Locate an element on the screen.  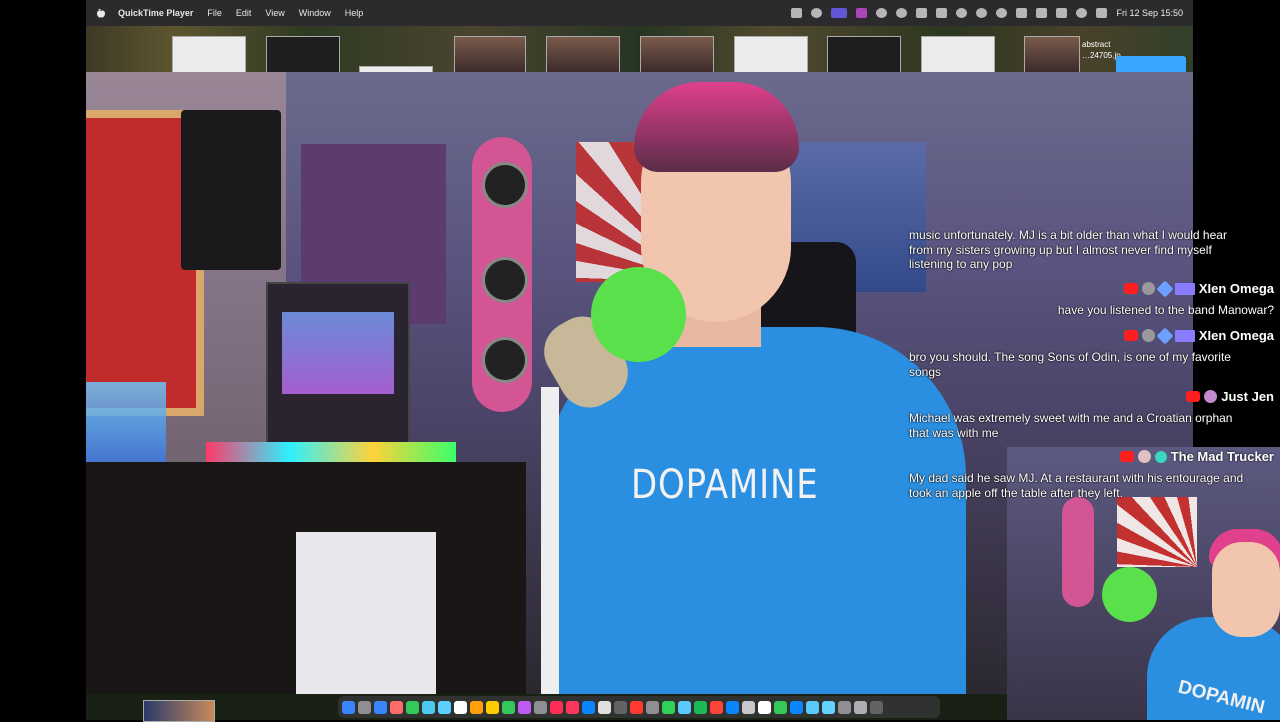
apple-menu-icon is located at coordinates (101, 13).